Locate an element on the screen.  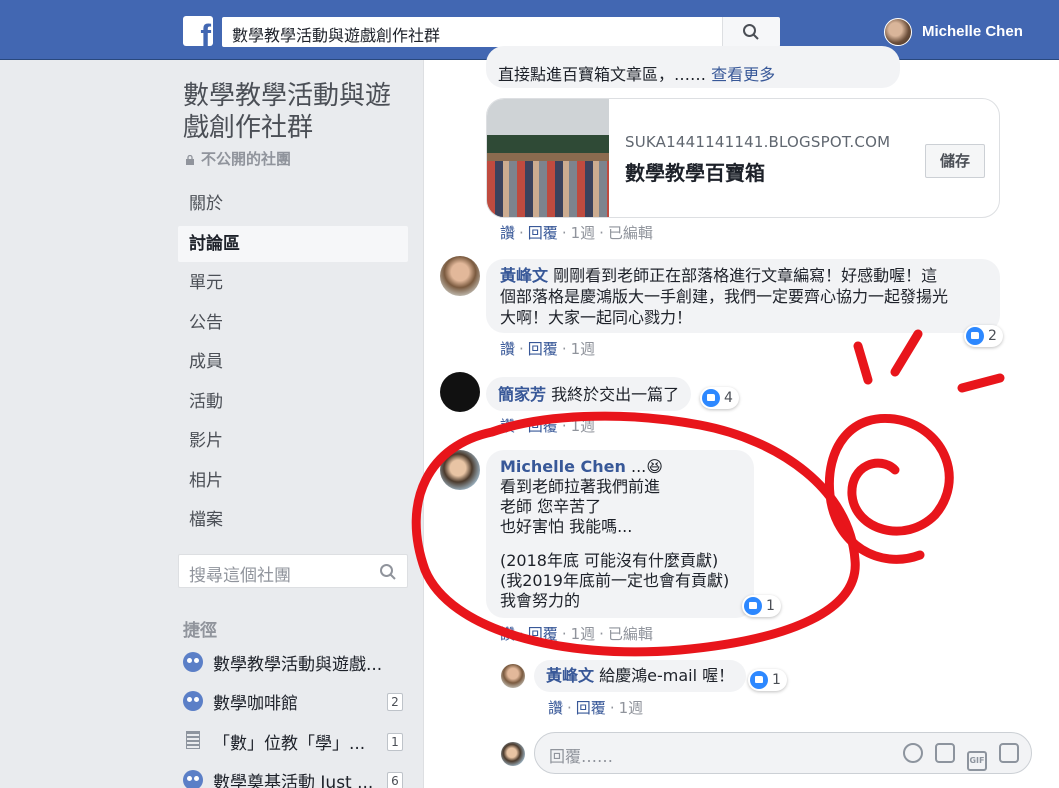
comment-text-line: 大啊！大家一起同心戮力！ is located at coordinates (596, 317).